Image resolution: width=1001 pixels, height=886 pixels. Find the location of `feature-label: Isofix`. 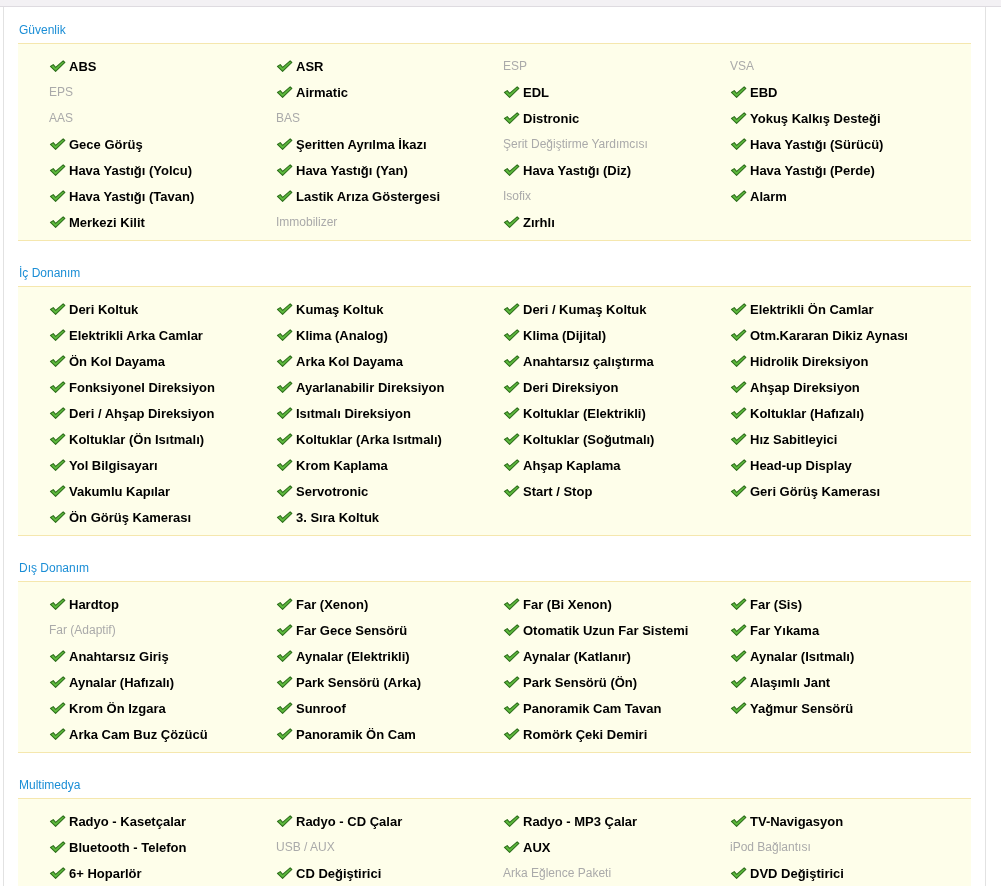

feature-label: Isofix is located at coordinates (517, 196).